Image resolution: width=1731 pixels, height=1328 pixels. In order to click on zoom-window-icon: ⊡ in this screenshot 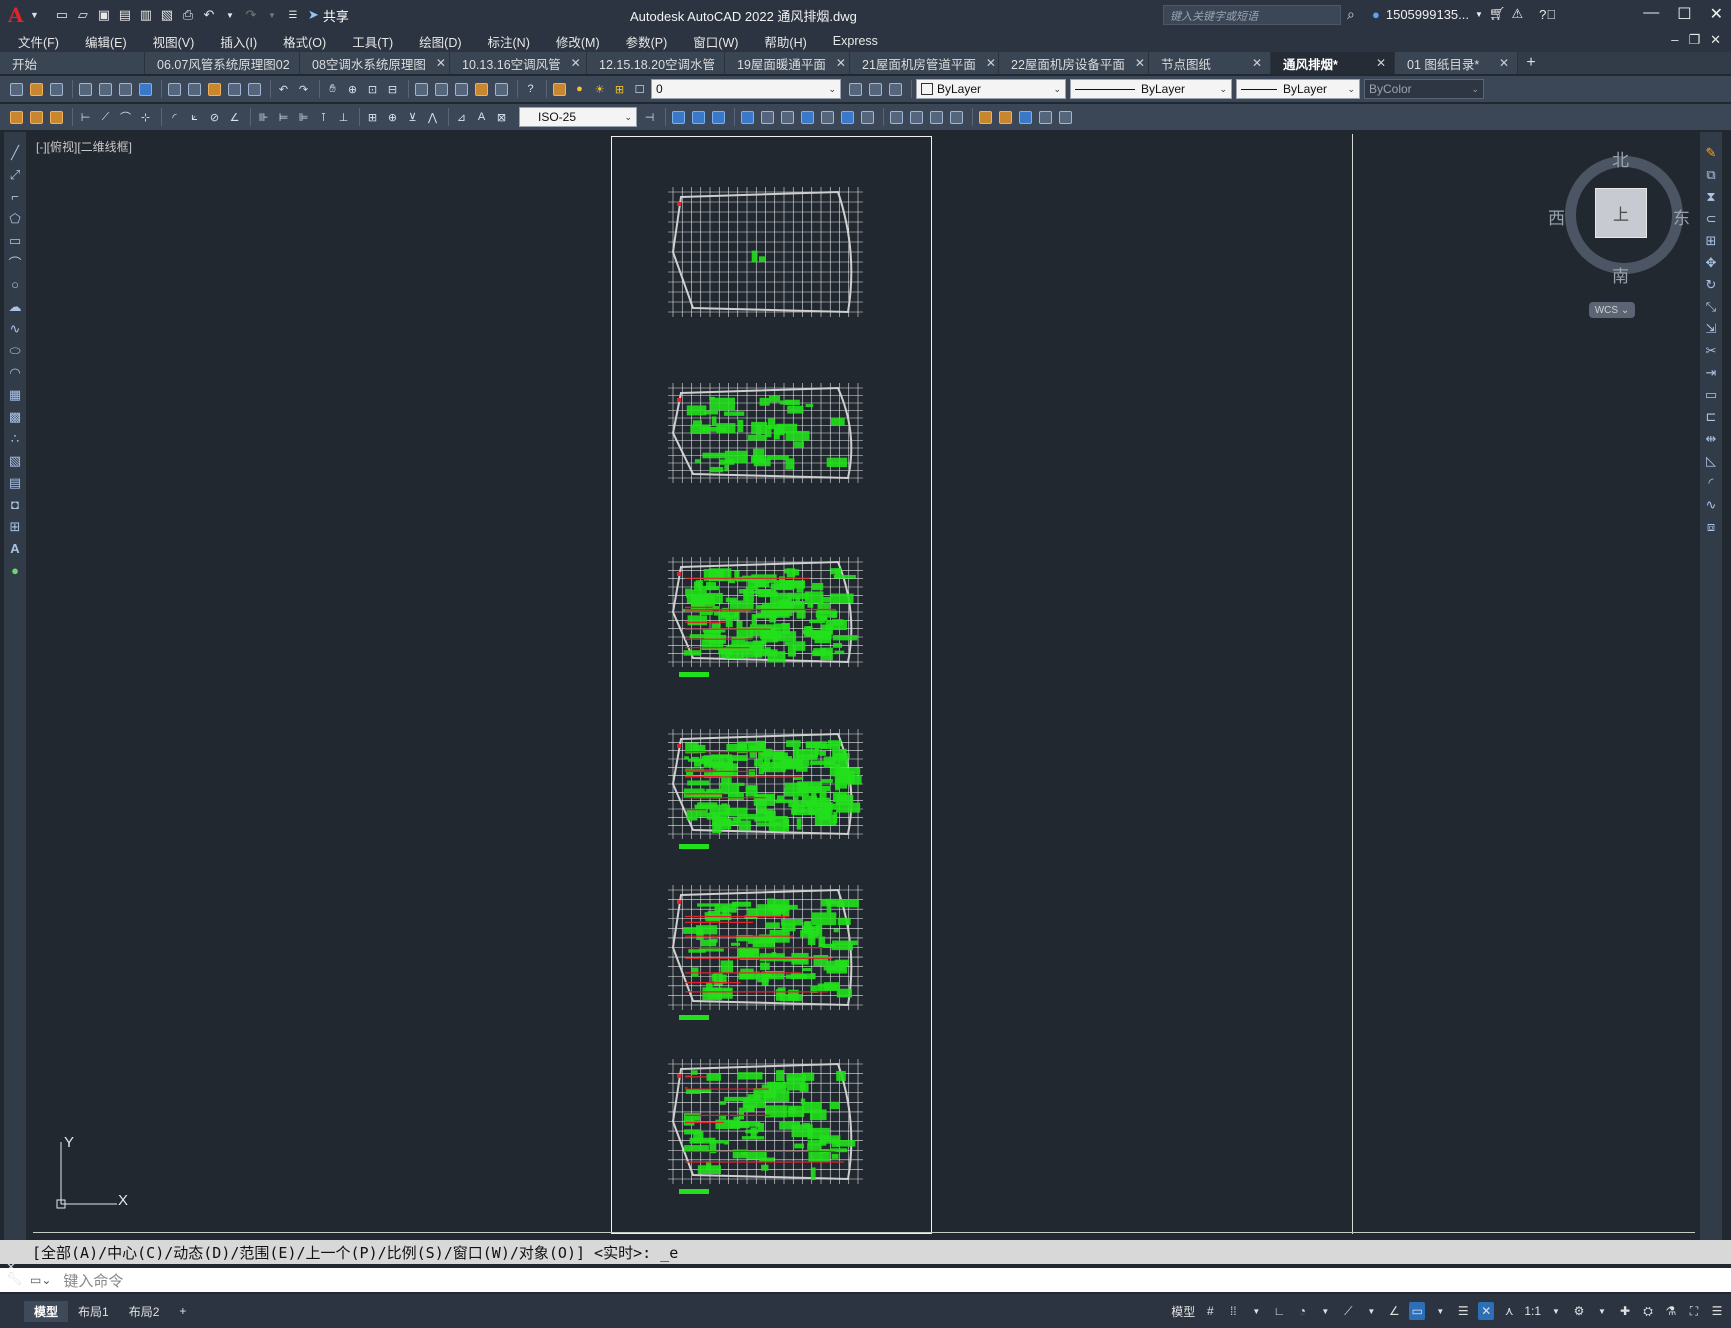, I will do `click(372, 89)`.